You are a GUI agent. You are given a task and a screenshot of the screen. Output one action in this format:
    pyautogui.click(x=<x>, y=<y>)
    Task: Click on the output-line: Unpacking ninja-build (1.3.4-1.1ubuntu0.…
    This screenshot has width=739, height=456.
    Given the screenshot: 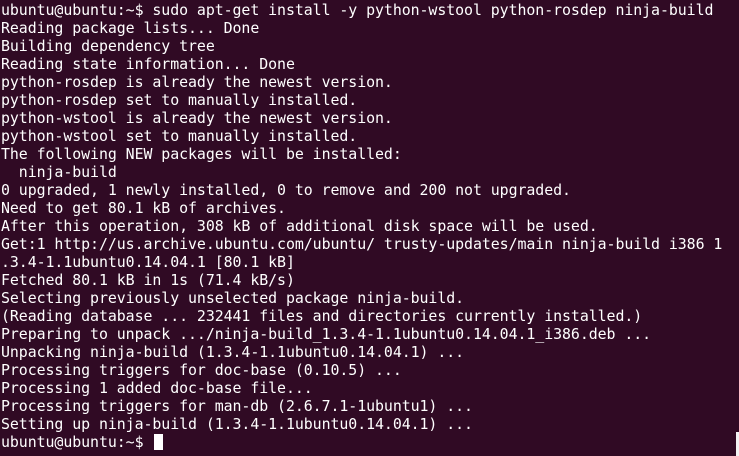 What is the action you would take?
    pyautogui.click(x=233, y=352)
    